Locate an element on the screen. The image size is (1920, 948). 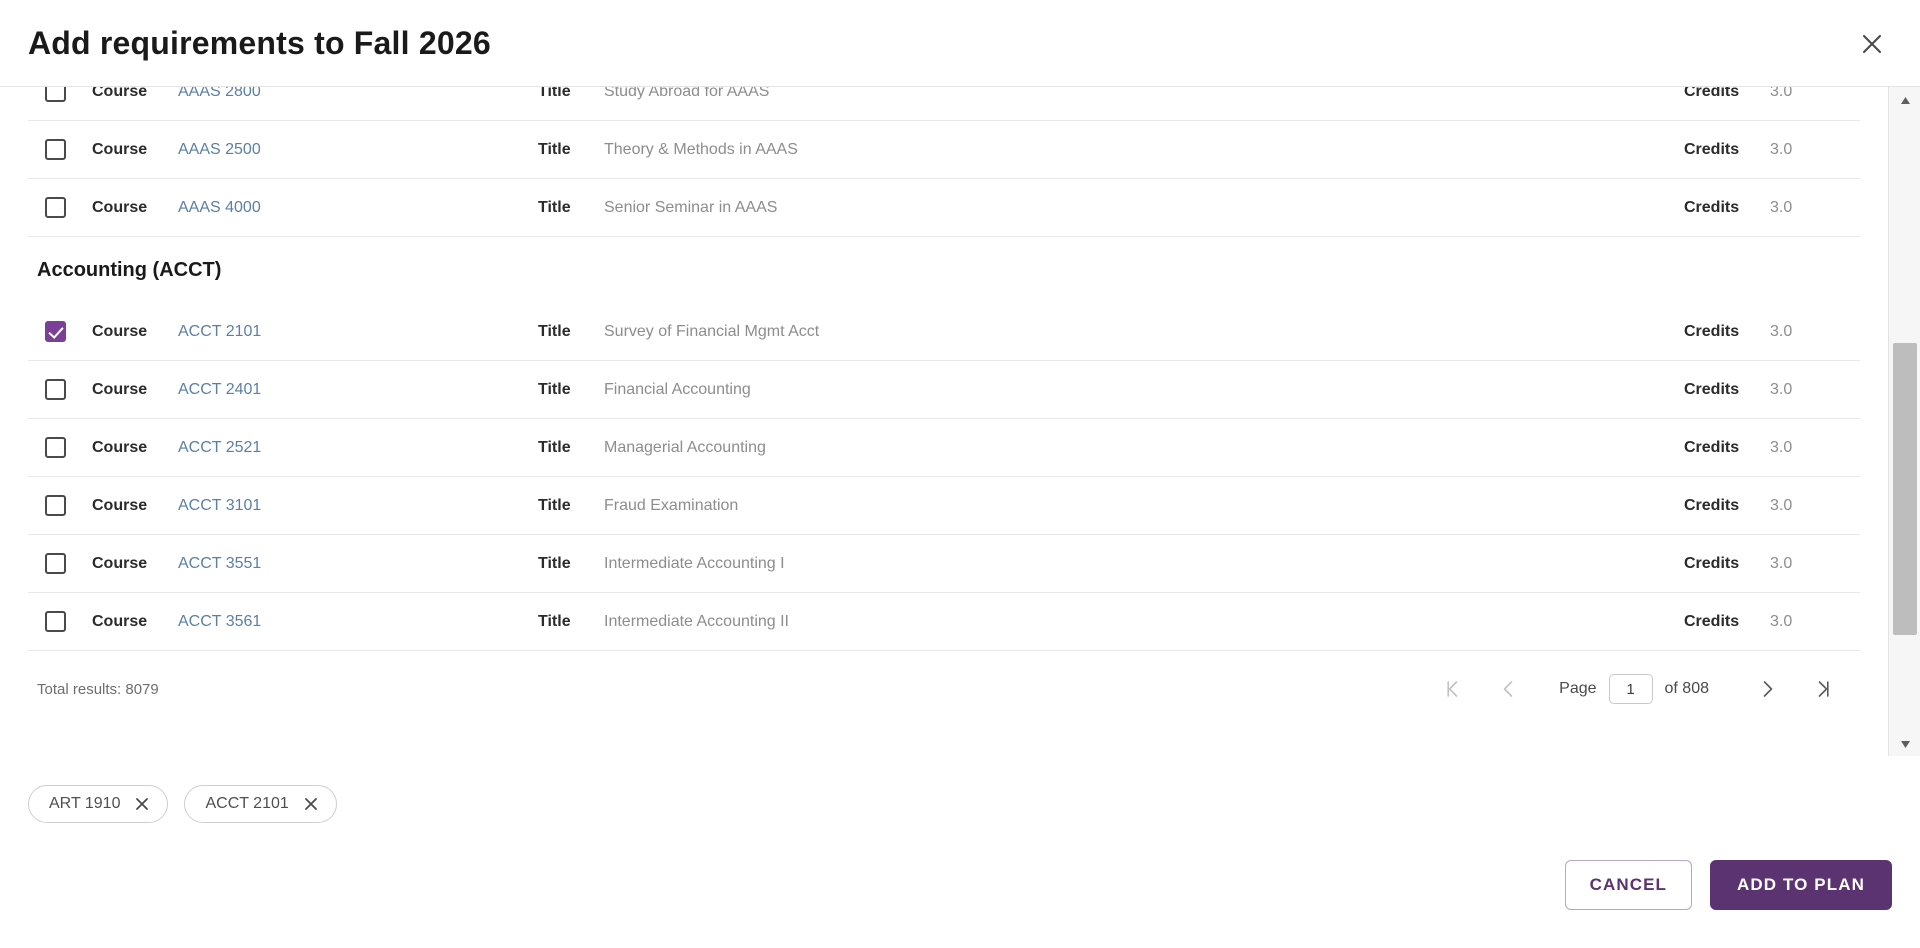
course-title: Managerial Accounting is located at coordinates (685, 447).